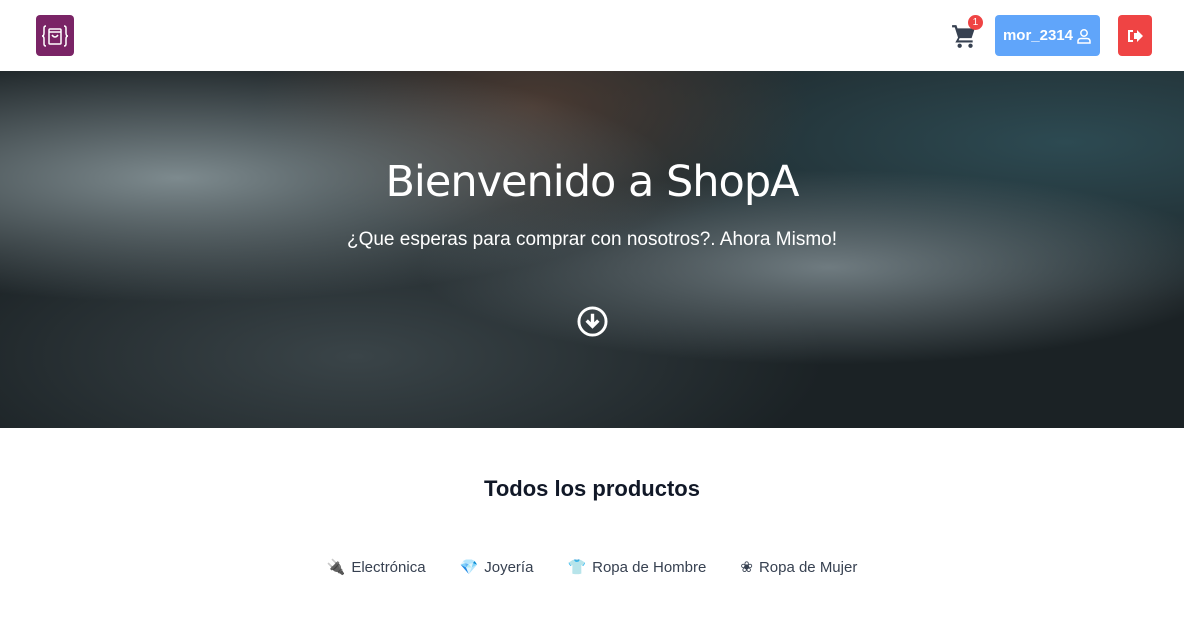 The height and width of the screenshot is (631, 1184). What do you see at coordinates (1037, 35) in the screenshot?
I see `username: mor_2314` at bounding box center [1037, 35].